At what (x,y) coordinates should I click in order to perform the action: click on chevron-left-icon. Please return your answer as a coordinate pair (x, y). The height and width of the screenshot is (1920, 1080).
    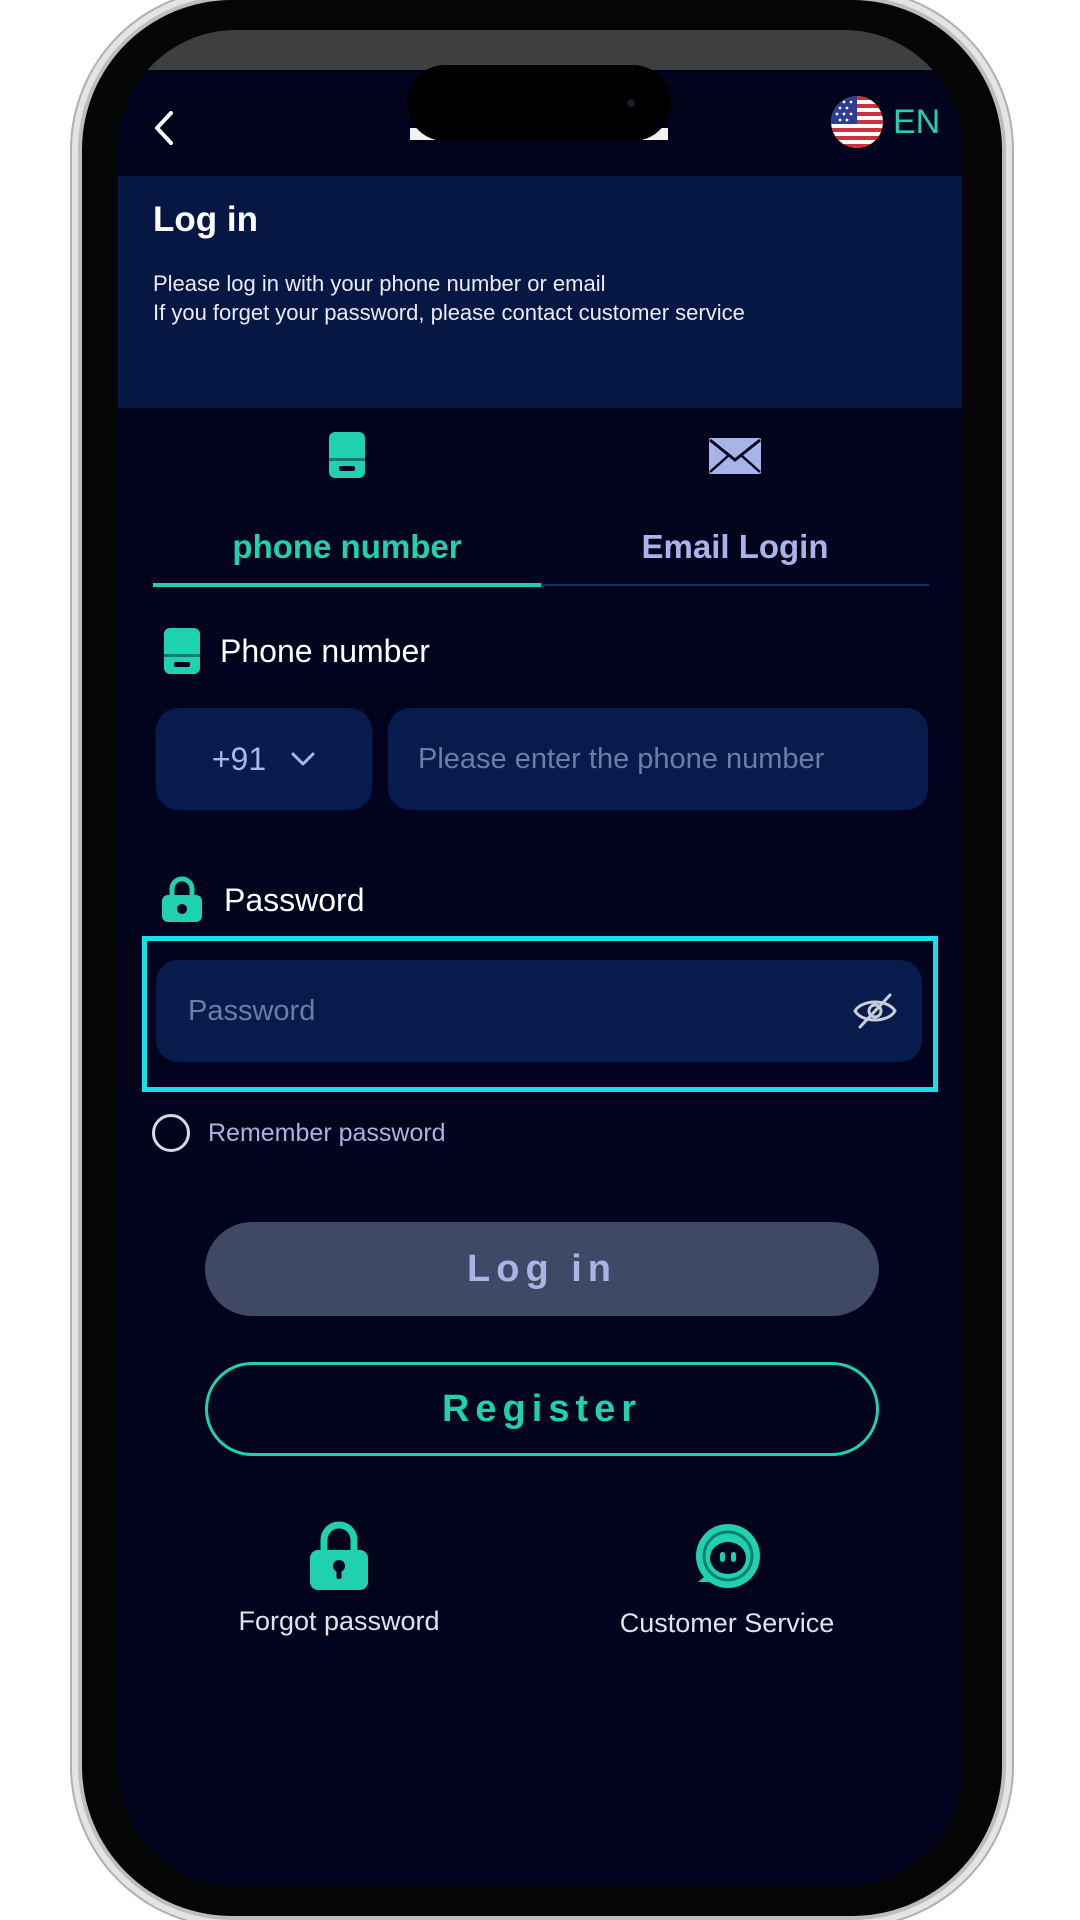
    Looking at the image, I should click on (164, 128).